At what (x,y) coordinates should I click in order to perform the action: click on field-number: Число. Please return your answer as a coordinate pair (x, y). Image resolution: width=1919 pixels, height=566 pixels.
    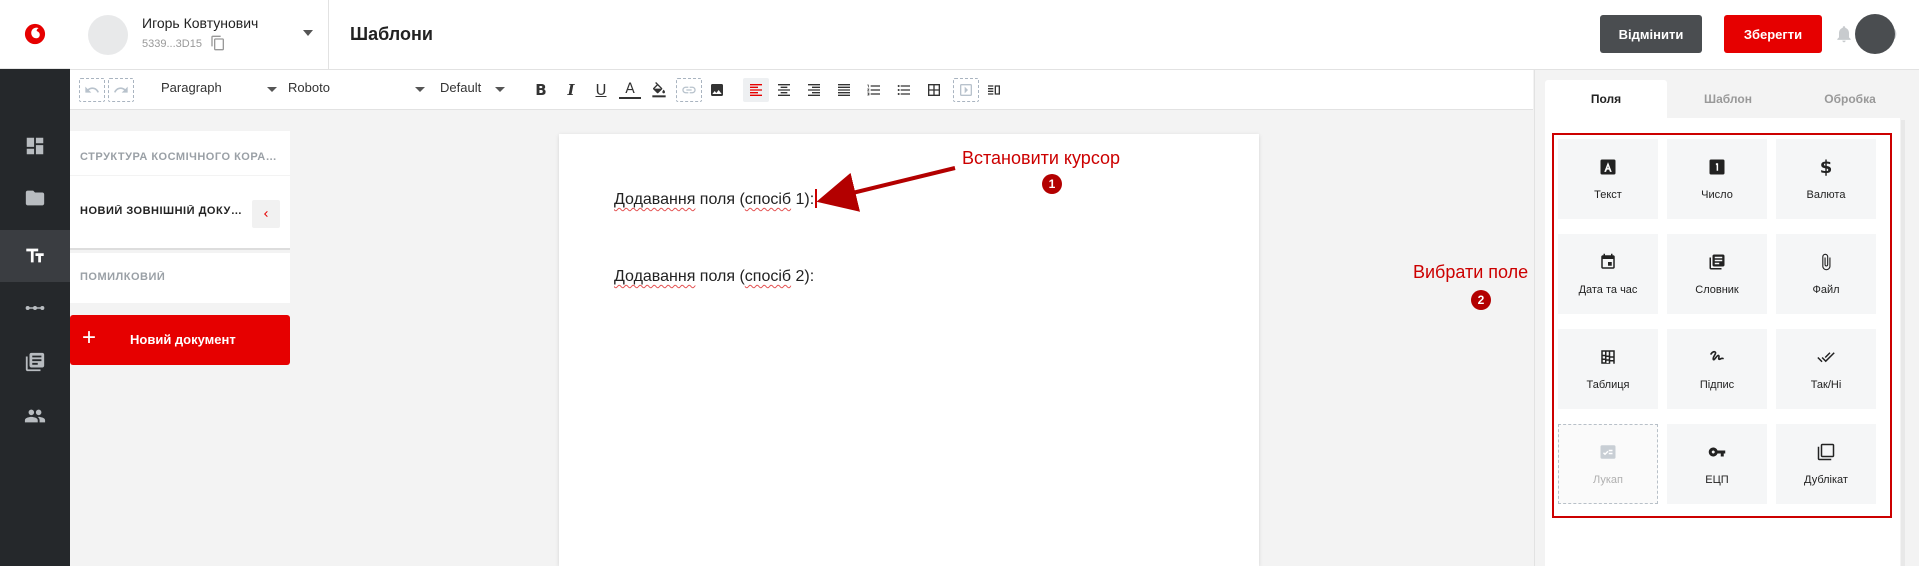
    Looking at the image, I should click on (1717, 179).